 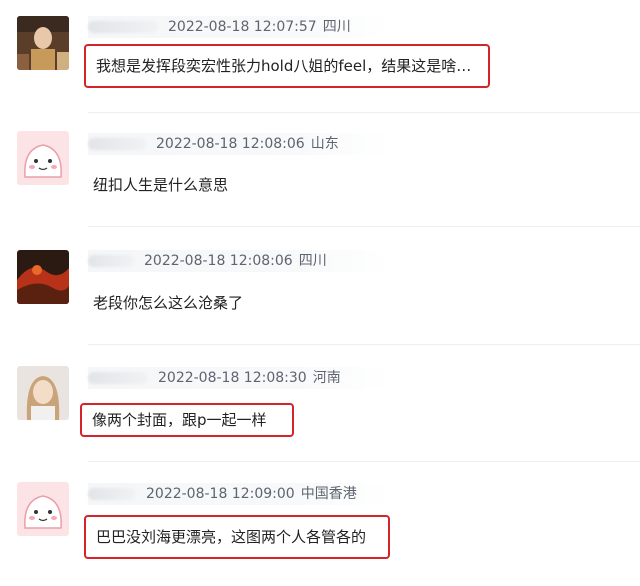 I want to click on comment-meta: 2022-08-18 12:08:06 山东, so click(x=238, y=144).